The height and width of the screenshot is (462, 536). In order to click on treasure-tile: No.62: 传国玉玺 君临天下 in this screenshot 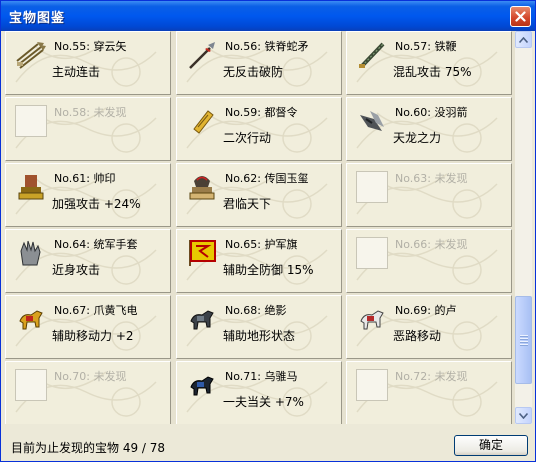, I will do `click(259, 195)`.